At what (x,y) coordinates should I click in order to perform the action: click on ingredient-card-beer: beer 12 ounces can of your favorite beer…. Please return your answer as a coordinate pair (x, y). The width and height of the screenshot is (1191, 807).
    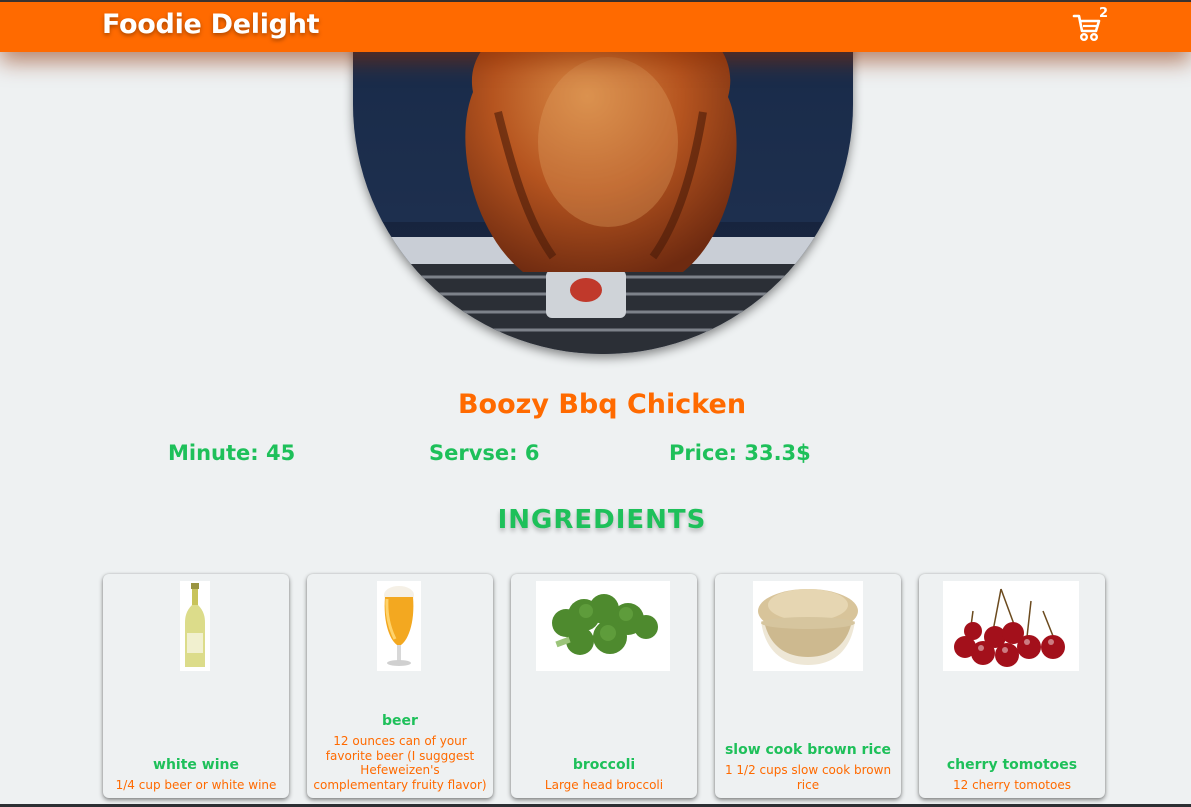
    Looking at the image, I should click on (400, 686).